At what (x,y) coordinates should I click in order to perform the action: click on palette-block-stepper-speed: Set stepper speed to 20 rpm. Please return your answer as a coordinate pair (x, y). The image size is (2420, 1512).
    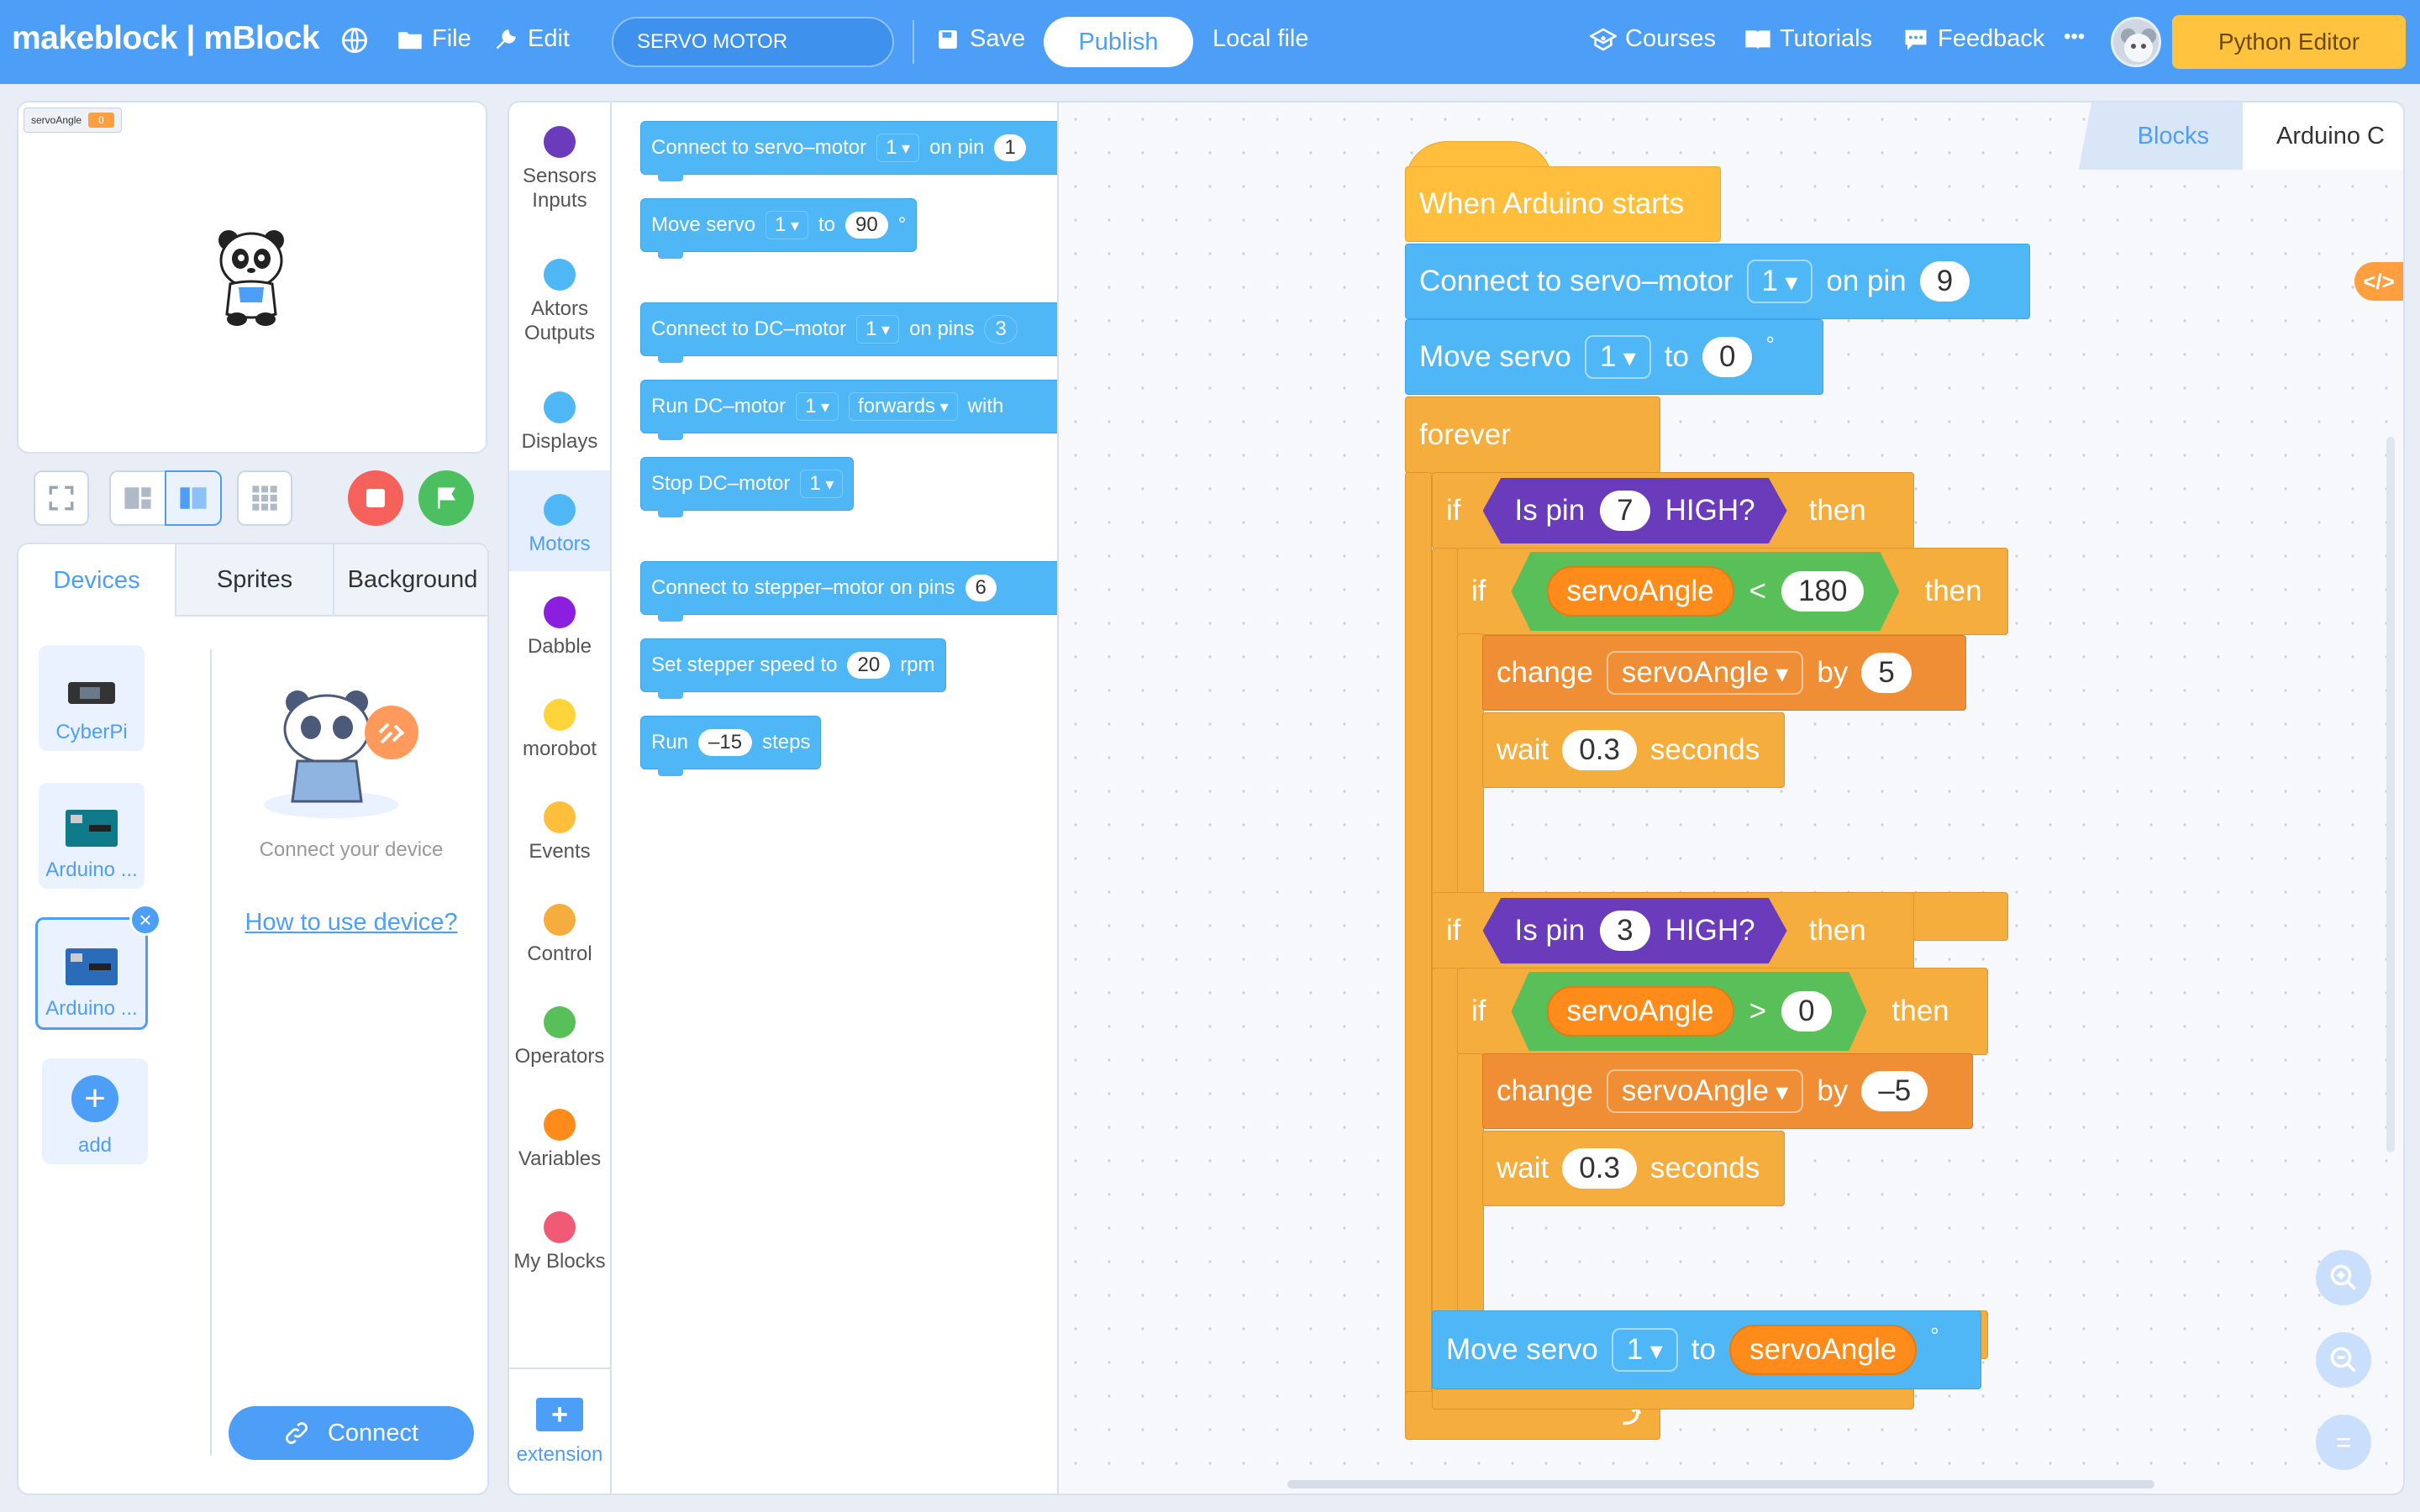
    Looking at the image, I should click on (793, 668).